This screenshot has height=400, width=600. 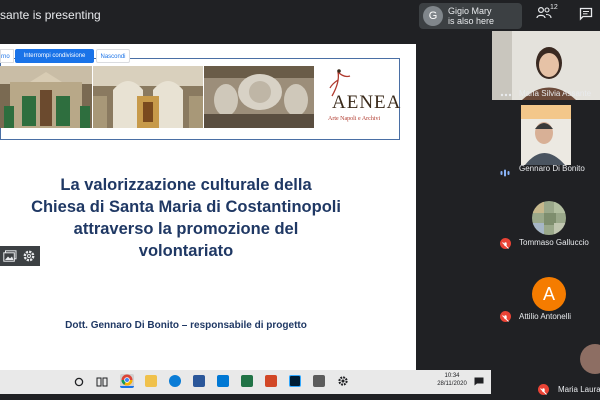 What do you see at coordinates (470, 11) in the screenshot?
I see `notification-line-1: Gigio Mary` at bounding box center [470, 11].